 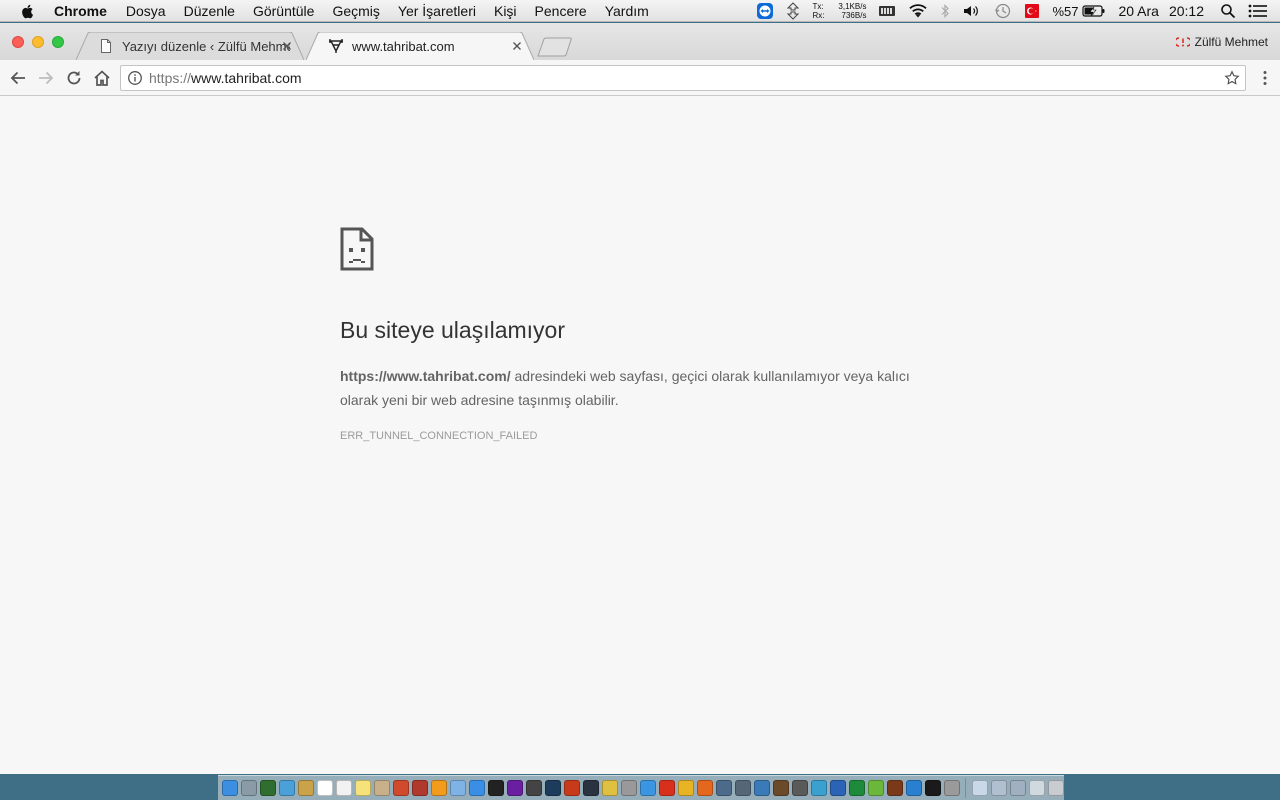 I want to click on time-machine-icon, so click(x=1003, y=11).